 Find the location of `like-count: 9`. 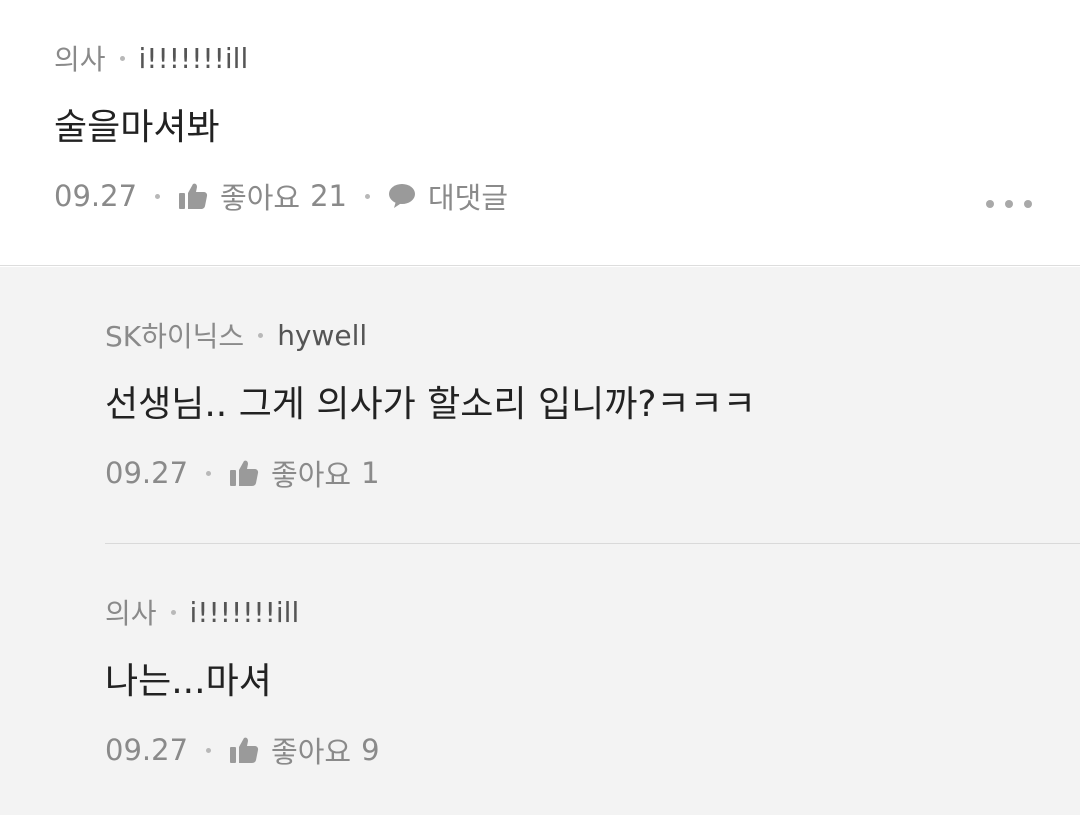

like-count: 9 is located at coordinates (370, 750).